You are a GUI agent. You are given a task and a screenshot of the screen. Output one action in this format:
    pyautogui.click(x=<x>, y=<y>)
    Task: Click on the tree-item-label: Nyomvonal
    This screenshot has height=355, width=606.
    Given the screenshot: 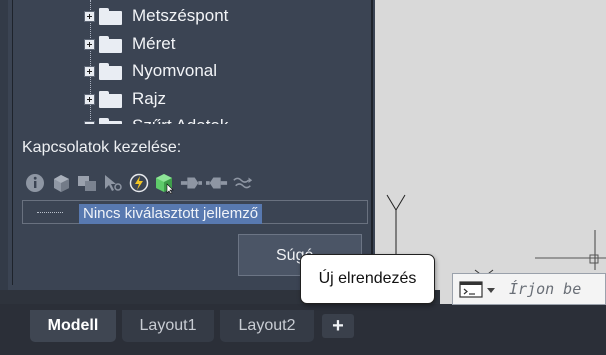 What is the action you would take?
    pyautogui.click(x=175, y=70)
    